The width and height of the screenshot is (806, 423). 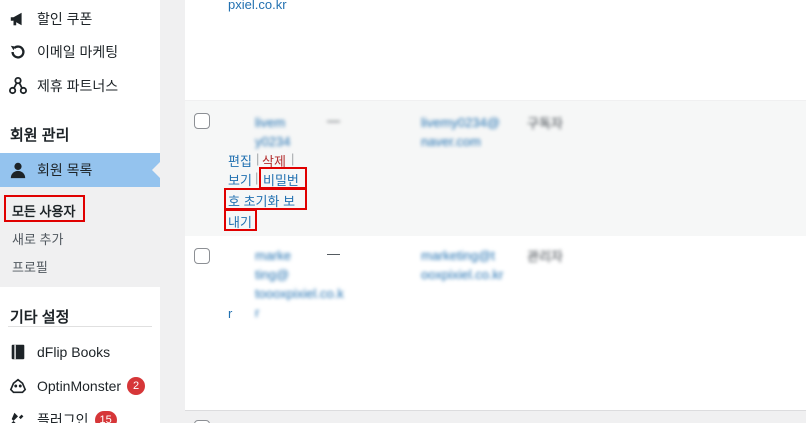 I want to click on user-email-link: livemy0234@ naver.com, so click(x=463, y=132).